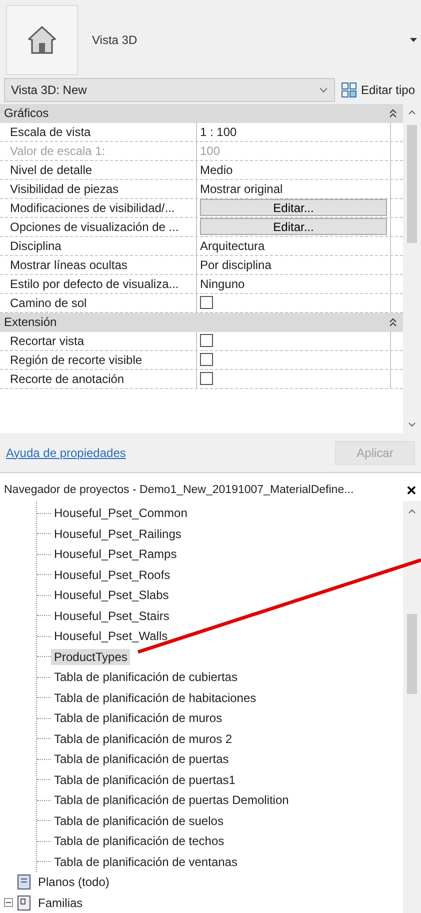  I want to click on type-selector: Vista 3D: New, so click(169, 90).